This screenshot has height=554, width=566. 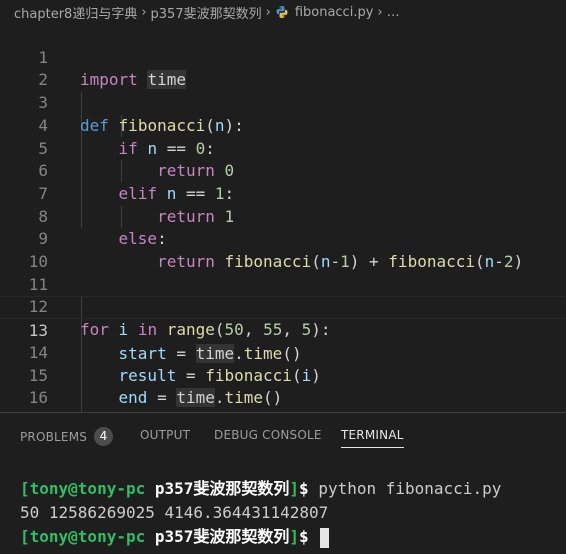 I want to click on tab-terminal: TERMINAL, so click(x=372, y=438).